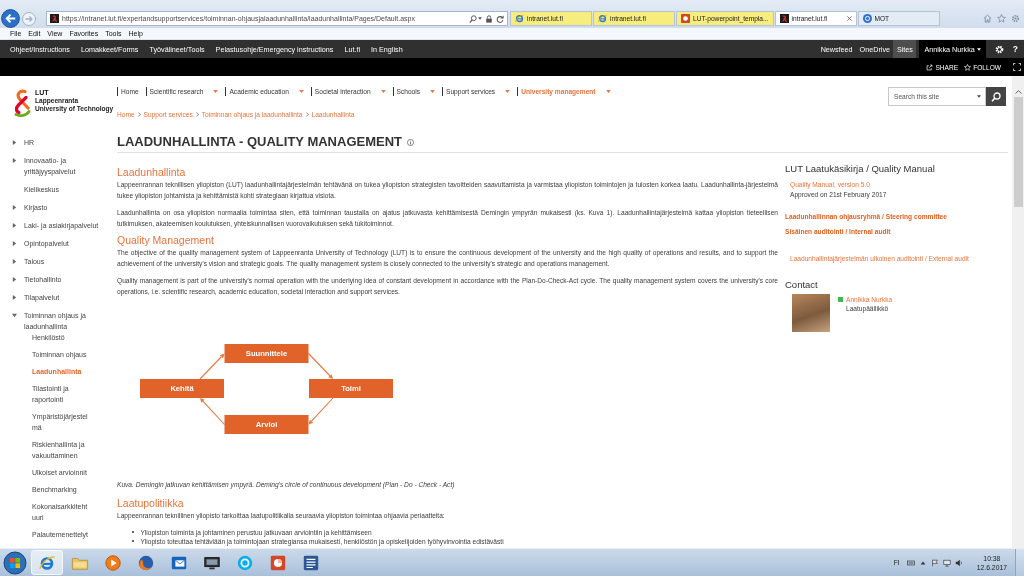 The width and height of the screenshot is (1024, 576). What do you see at coordinates (21, 103) in the screenshot?
I see `logo-mark-icon` at bounding box center [21, 103].